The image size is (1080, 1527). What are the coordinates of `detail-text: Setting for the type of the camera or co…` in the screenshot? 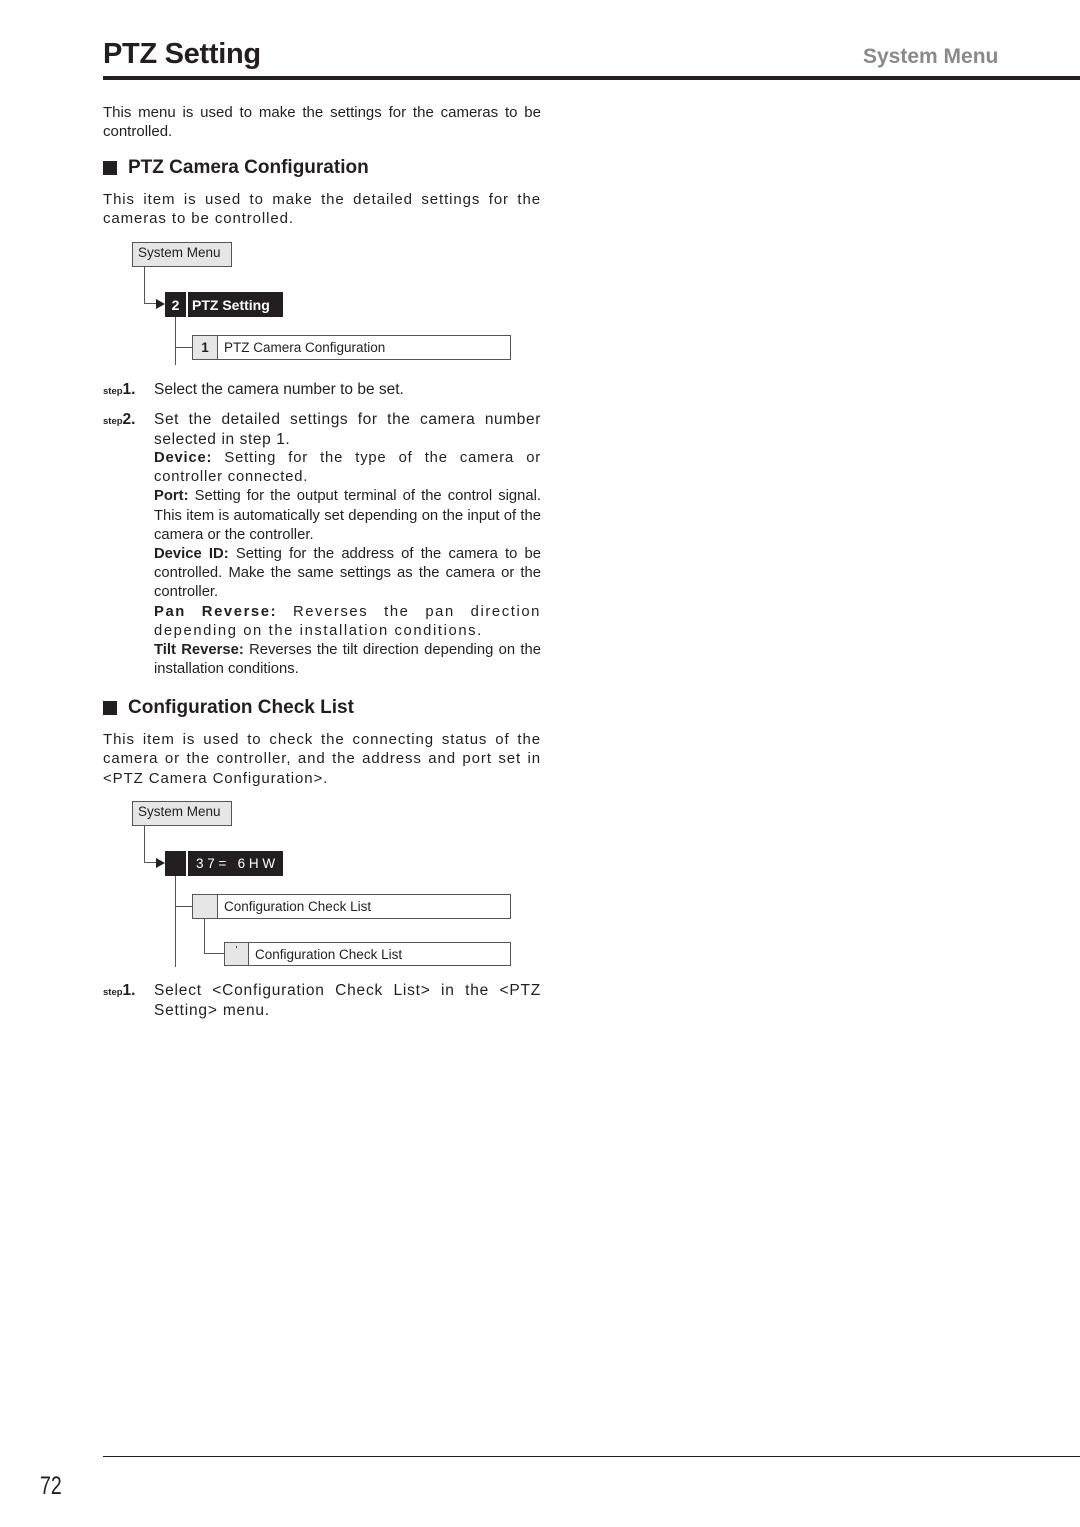 It's located at (347, 468).